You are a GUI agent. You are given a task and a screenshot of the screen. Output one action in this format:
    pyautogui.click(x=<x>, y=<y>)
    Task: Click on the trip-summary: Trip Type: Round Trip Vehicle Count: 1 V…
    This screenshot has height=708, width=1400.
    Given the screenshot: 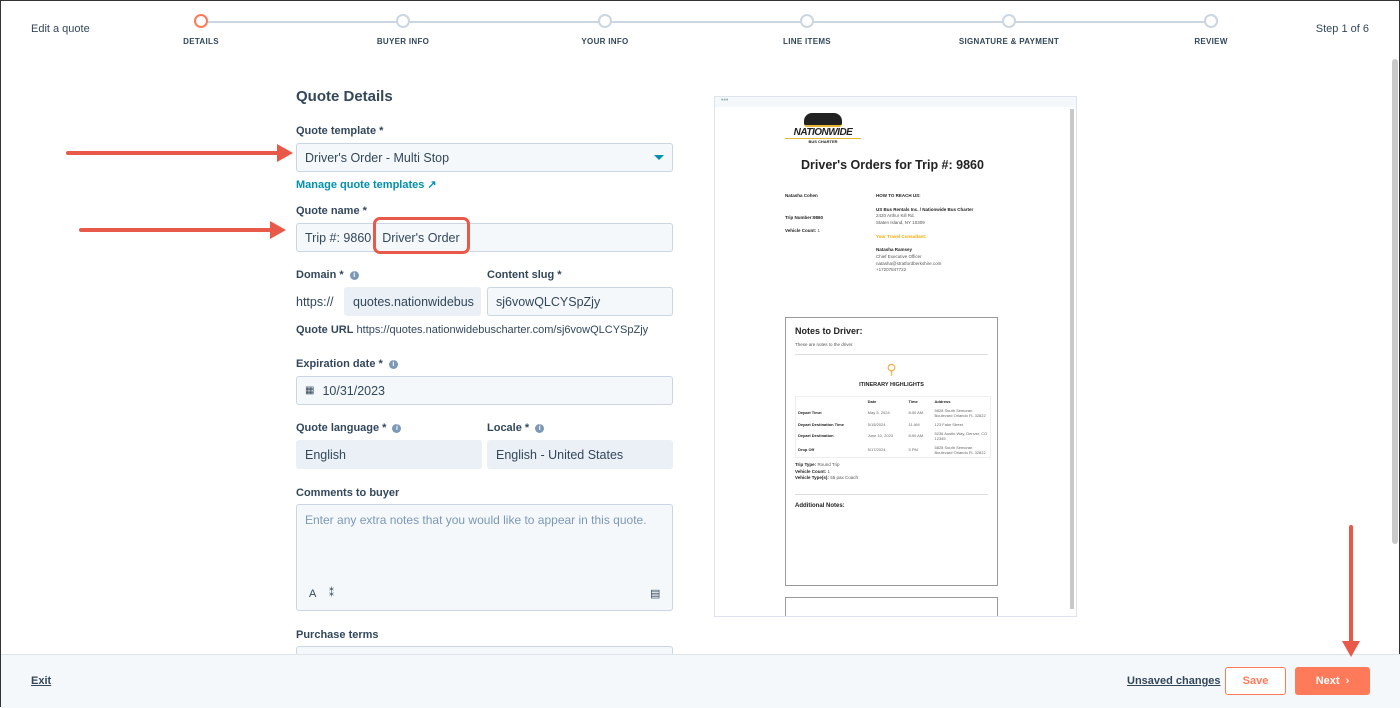 What is the action you would take?
    pyautogui.click(x=826, y=471)
    